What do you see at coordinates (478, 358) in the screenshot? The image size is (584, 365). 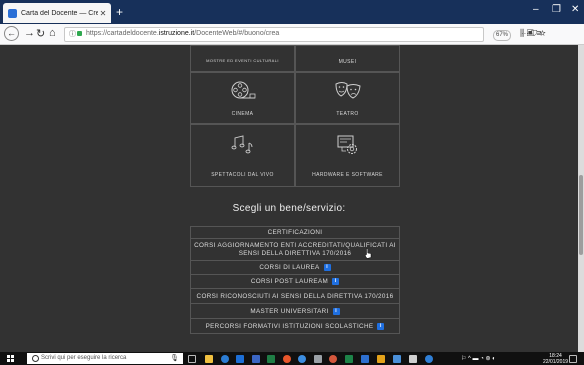 I see `system-tray-icons: ⚐ ^ ▬ ◔ ⊛ ◐` at bounding box center [478, 358].